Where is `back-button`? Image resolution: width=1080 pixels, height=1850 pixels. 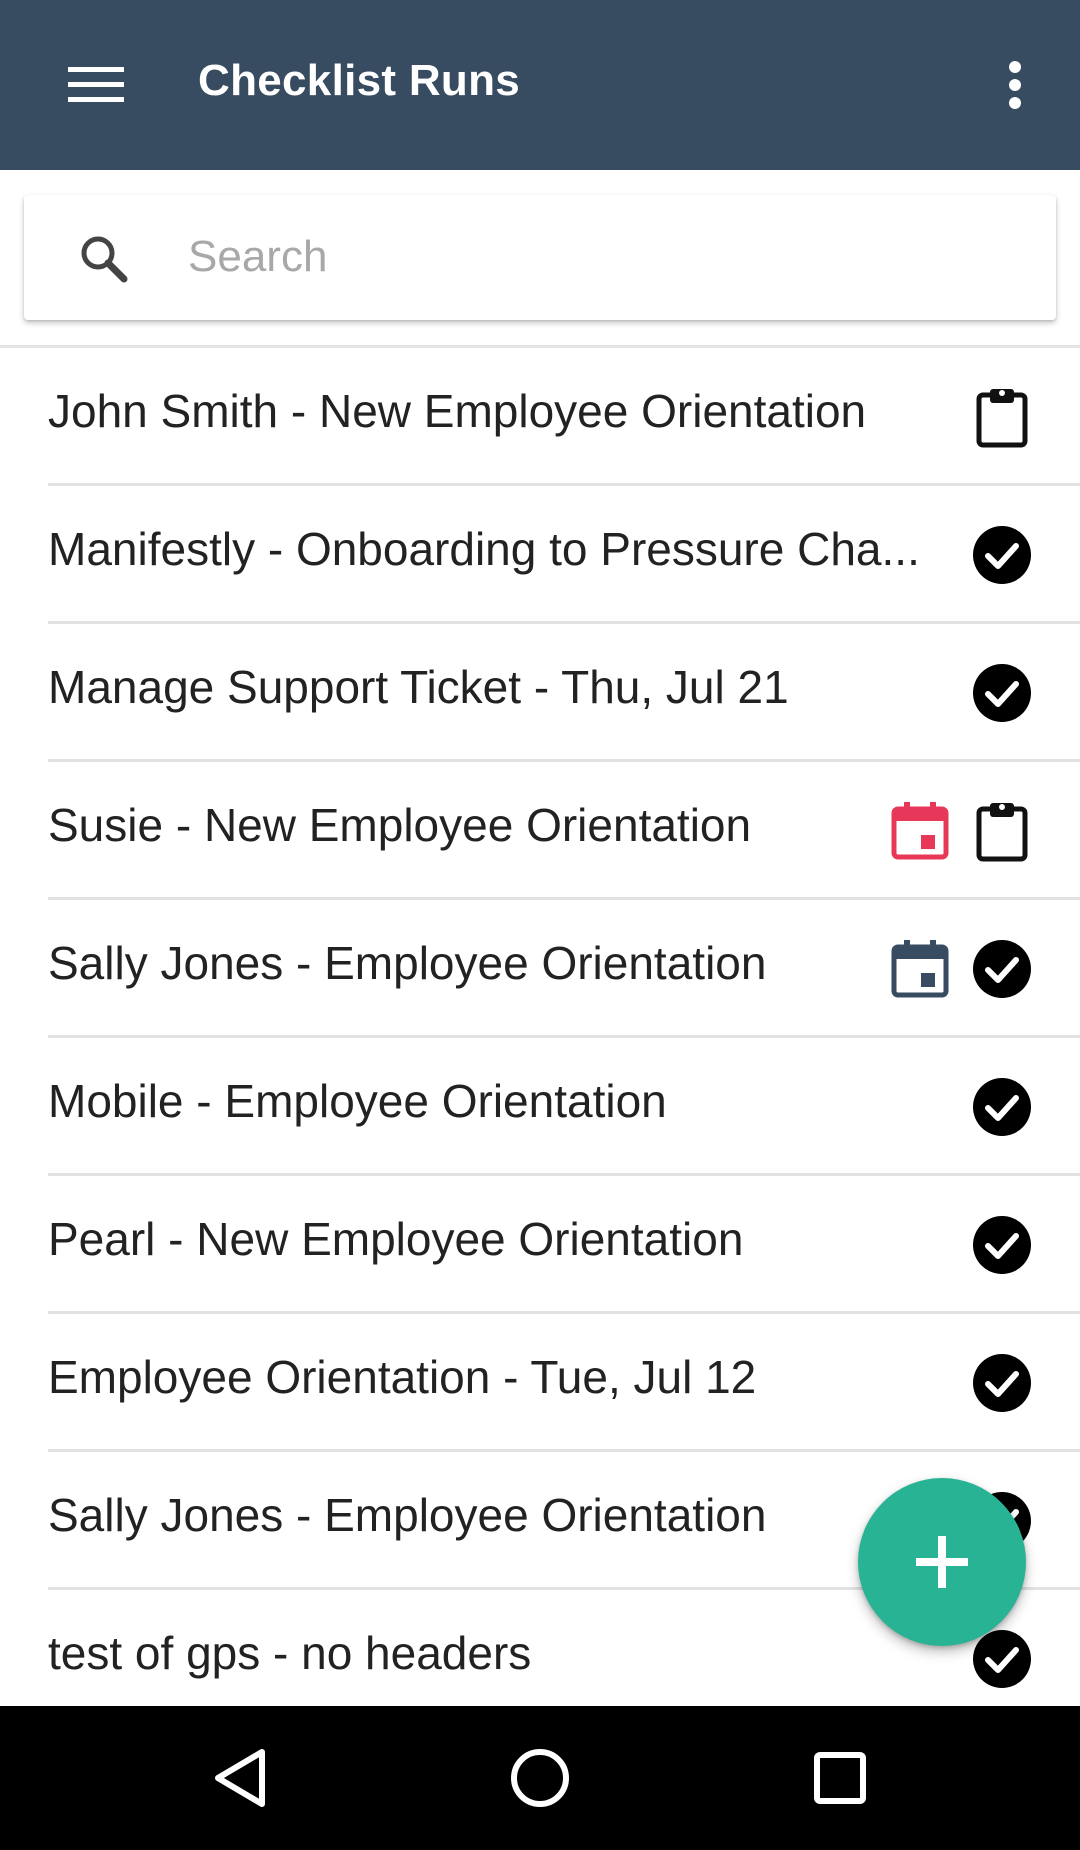
back-button is located at coordinates (240, 1778).